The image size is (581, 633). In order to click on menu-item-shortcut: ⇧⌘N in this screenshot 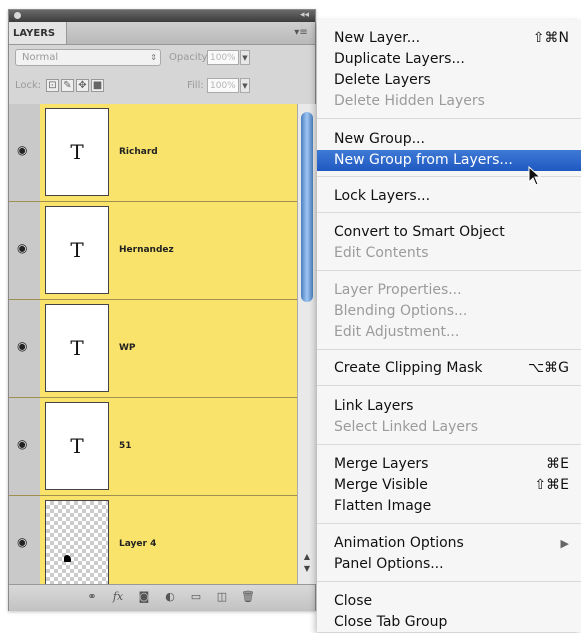, I will do `click(550, 38)`.